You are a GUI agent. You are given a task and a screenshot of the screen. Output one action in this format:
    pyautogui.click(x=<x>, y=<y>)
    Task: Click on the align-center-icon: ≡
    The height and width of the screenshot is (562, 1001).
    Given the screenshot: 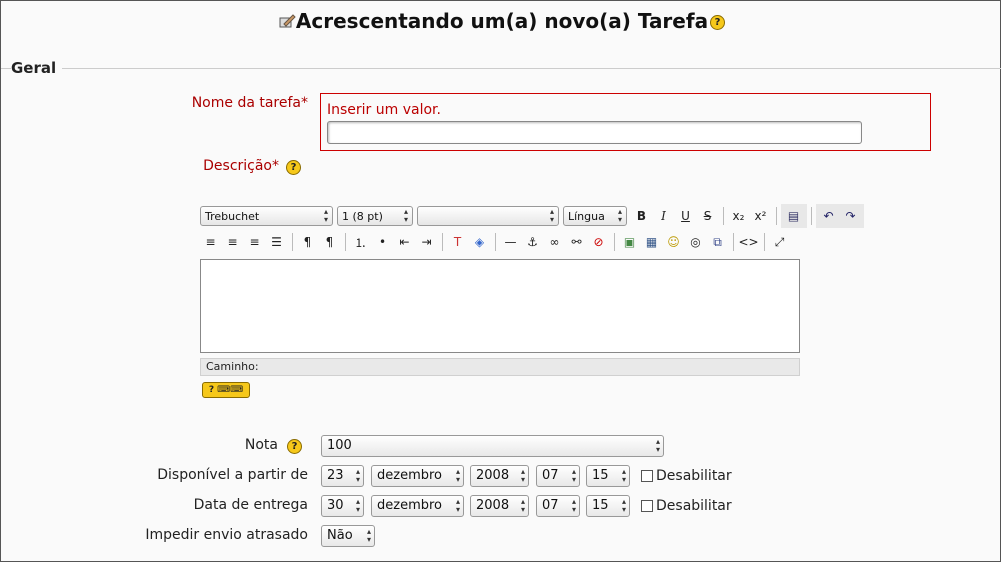 What is the action you would take?
    pyautogui.click(x=232, y=242)
    